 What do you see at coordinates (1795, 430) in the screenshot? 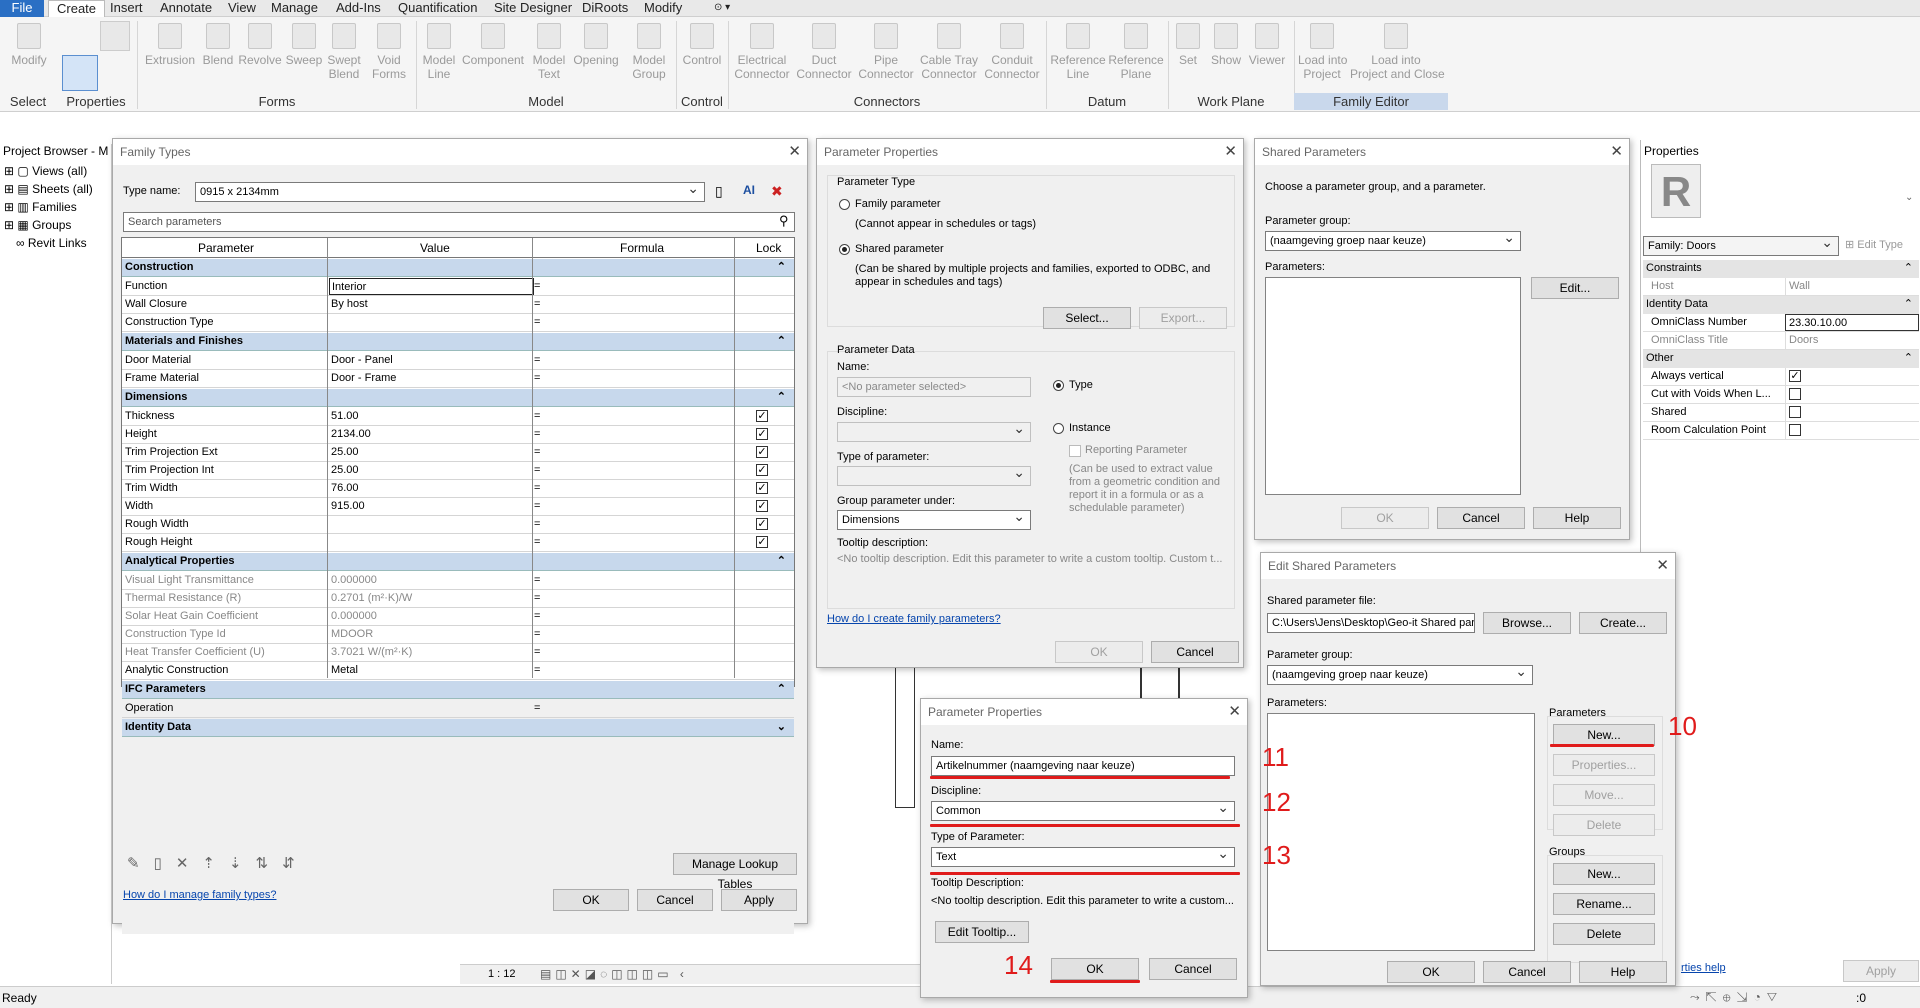
I see `room-calc-point-checkbox` at bounding box center [1795, 430].